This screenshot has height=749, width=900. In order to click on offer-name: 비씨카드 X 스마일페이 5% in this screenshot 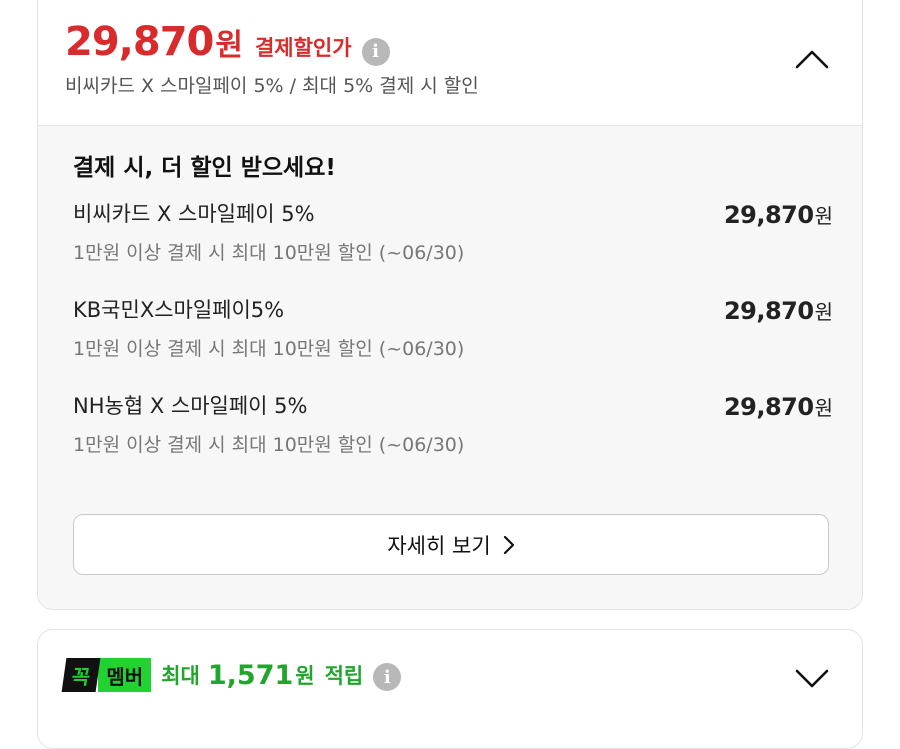, I will do `click(194, 214)`.